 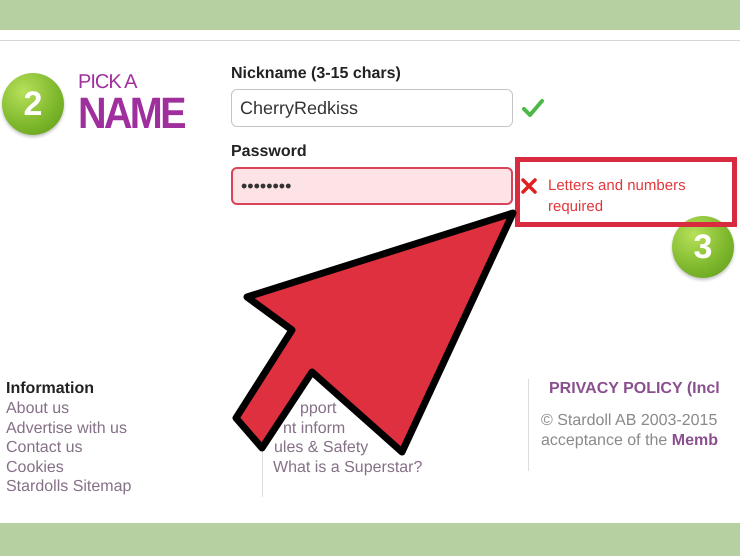 What do you see at coordinates (66, 428) in the screenshot?
I see `footer-link: Advertise with us` at bounding box center [66, 428].